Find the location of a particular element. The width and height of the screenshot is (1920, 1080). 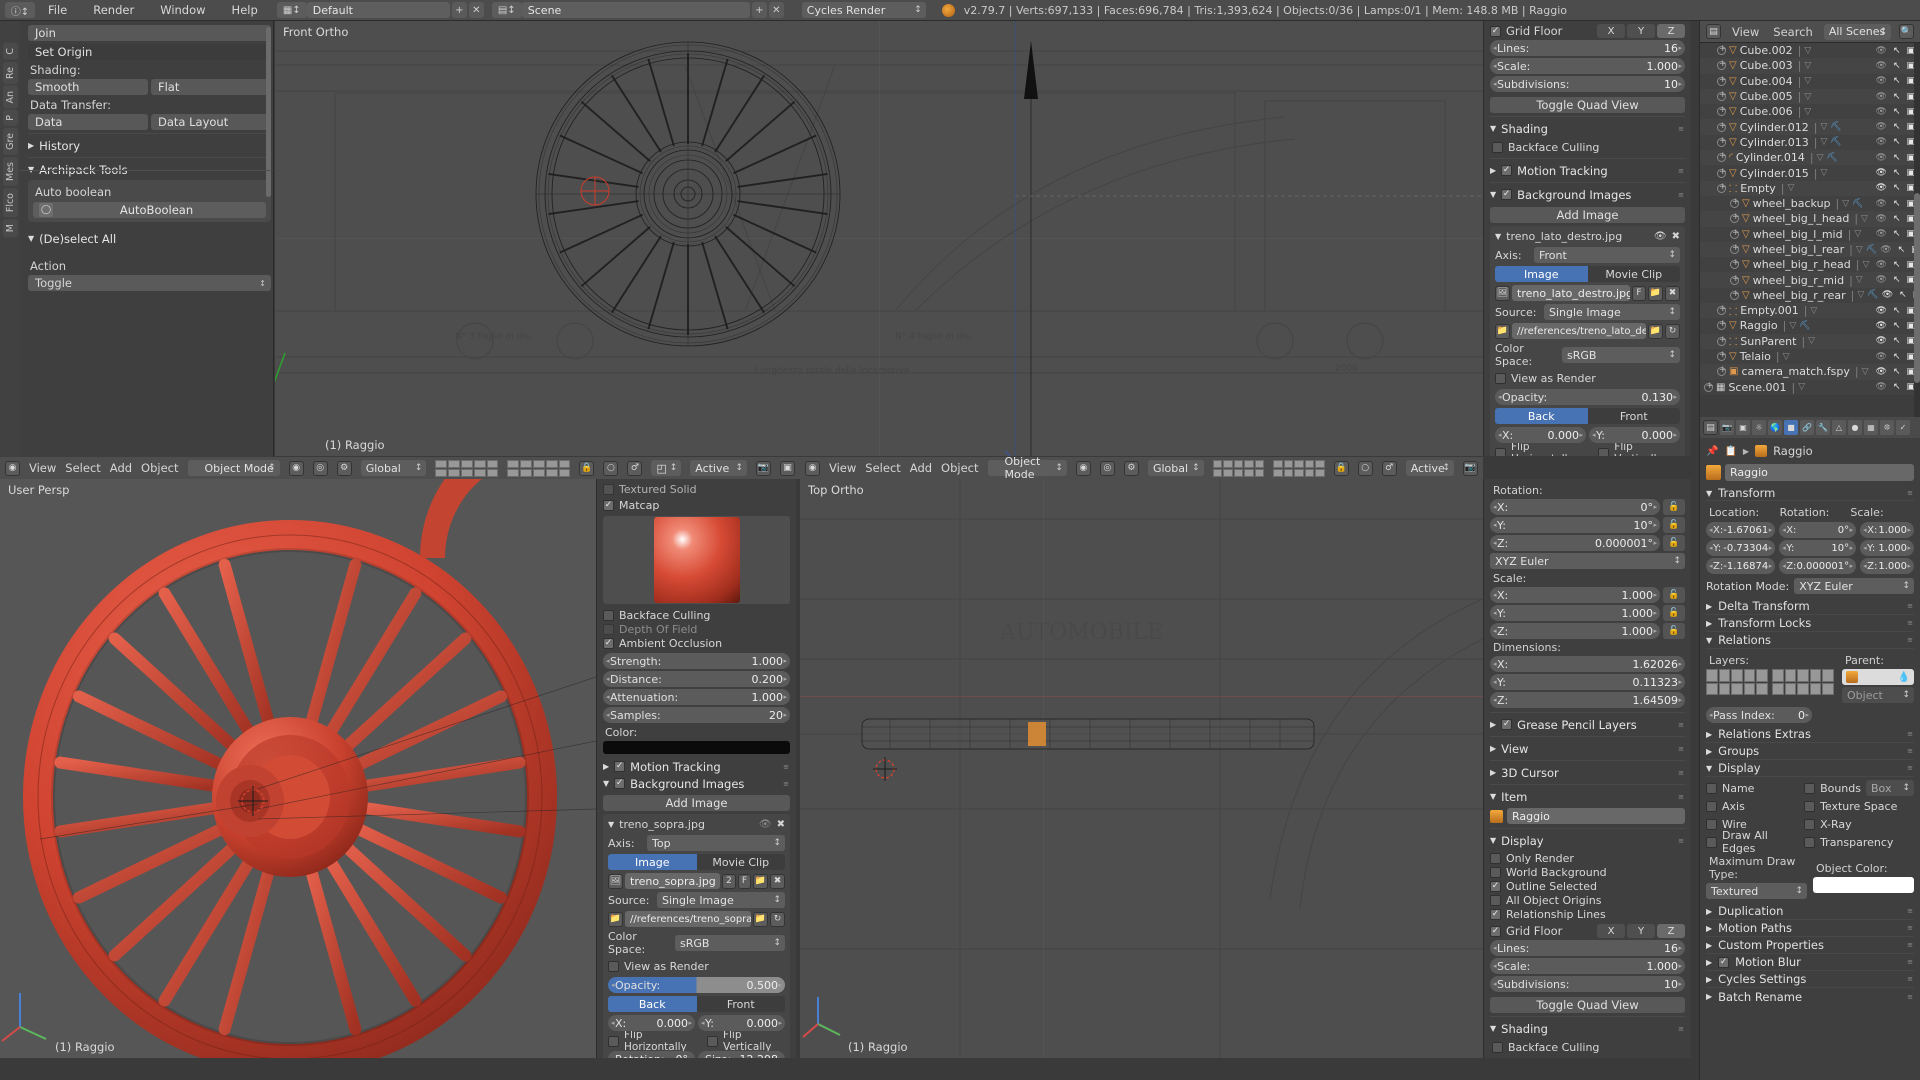

top-scale-y-field: Y: 1.000 is located at coordinates (1575, 613).